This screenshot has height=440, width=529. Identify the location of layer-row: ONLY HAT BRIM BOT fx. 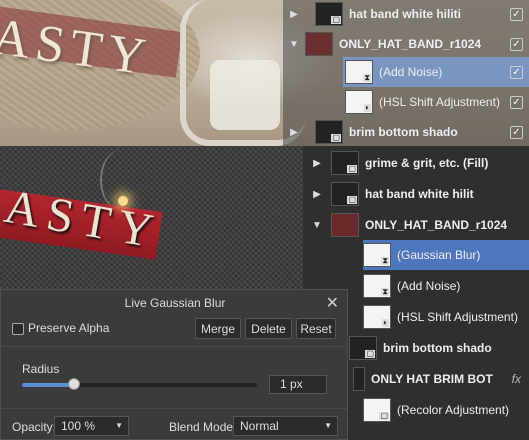
(441, 379).